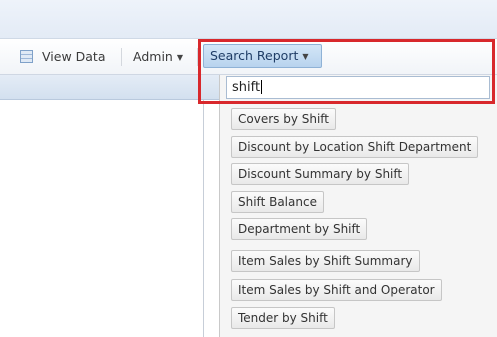 This screenshot has height=337, width=497. What do you see at coordinates (346, 71) in the screenshot?
I see `highlight-box` at bounding box center [346, 71].